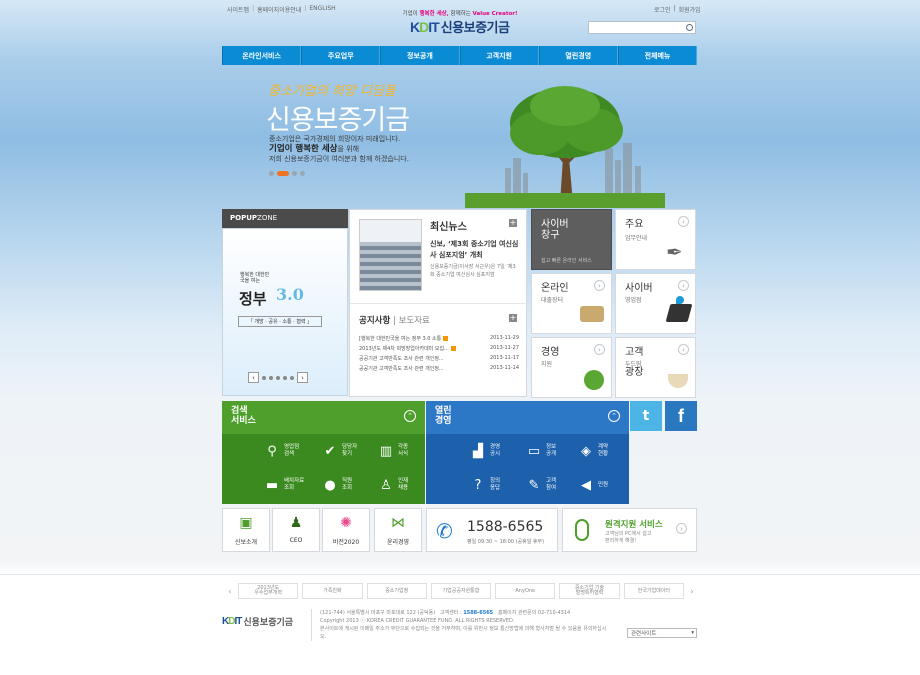 This screenshot has width=920, height=675. What do you see at coordinates (262, 55) in the screenshot?
I see `nav-online-service: 온라인서비스` at bounding box center [262, 55].